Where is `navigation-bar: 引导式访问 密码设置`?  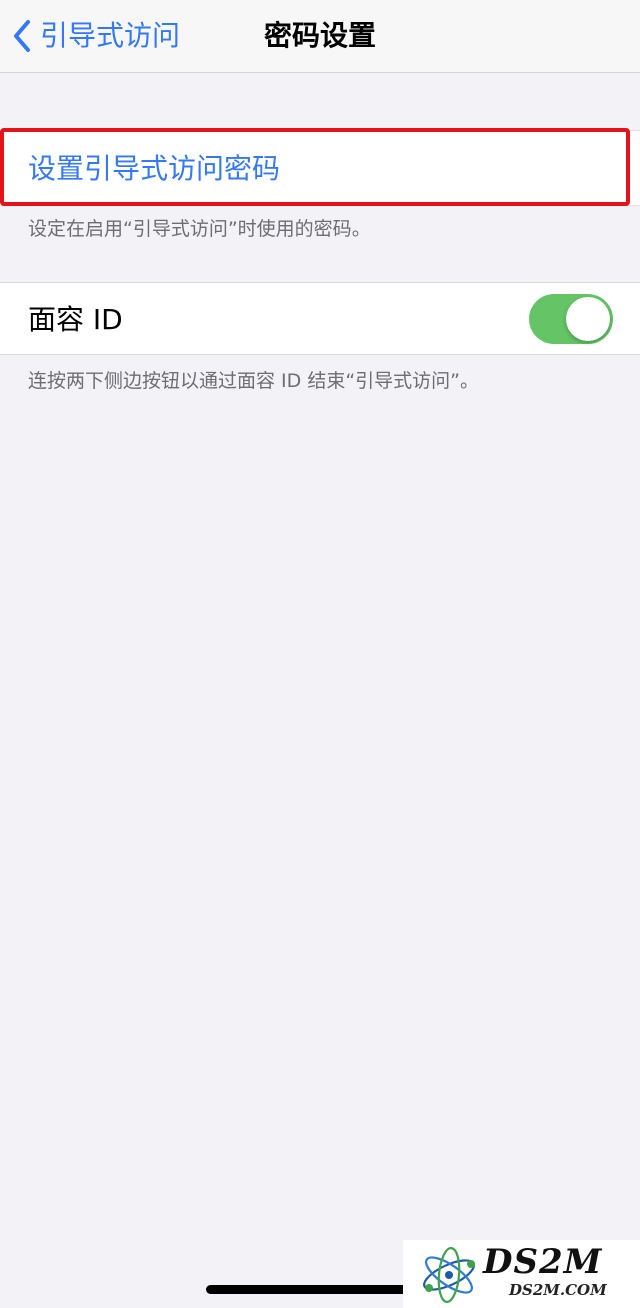
navigation-bar: 引导式访问 密码设置 is located at coordinates (320, 36).